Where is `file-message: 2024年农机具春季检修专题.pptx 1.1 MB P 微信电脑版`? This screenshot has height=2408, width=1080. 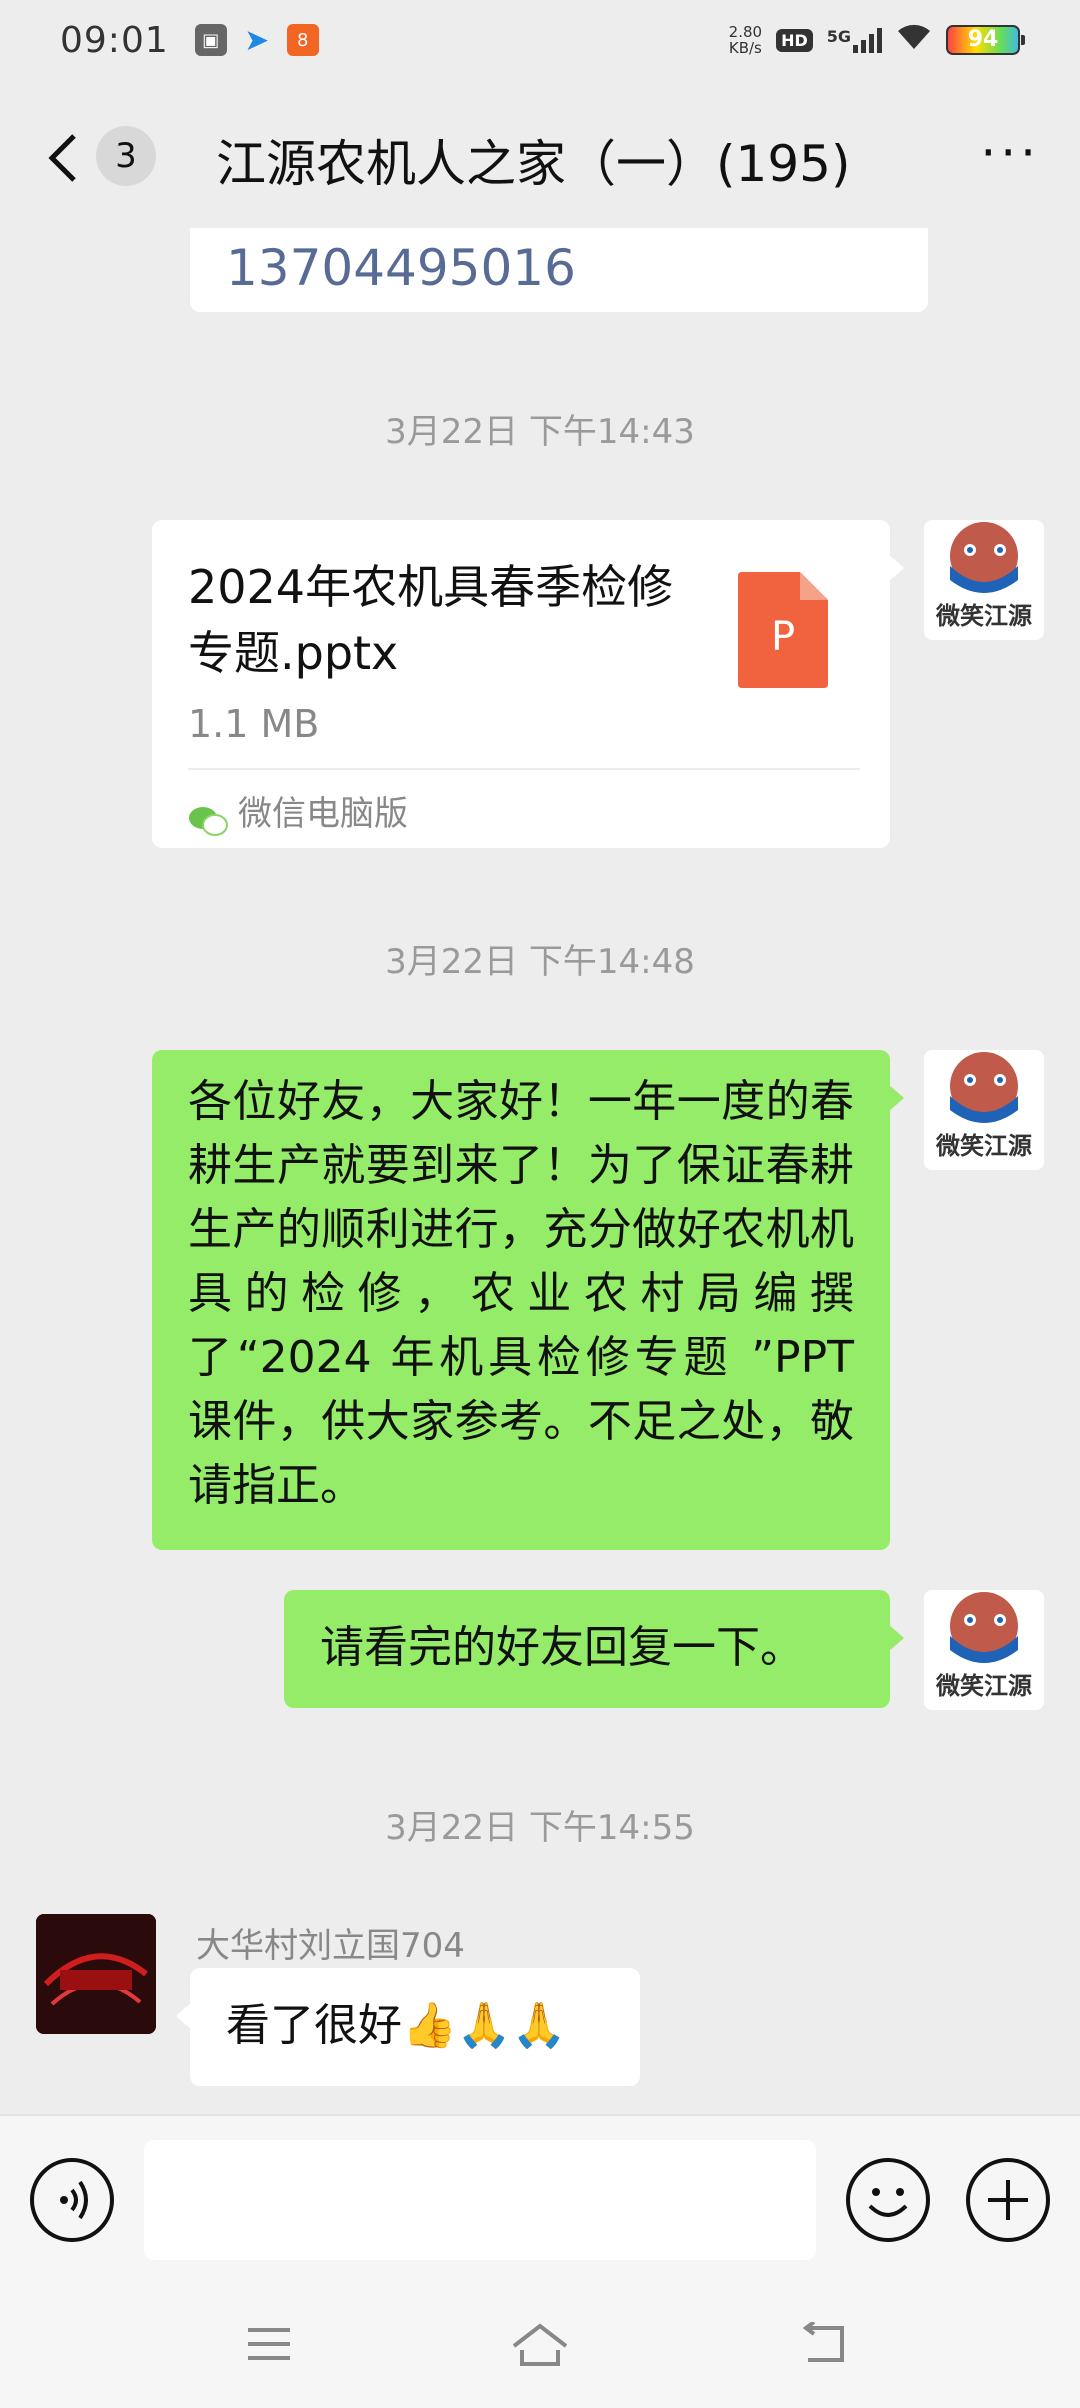
file-message: 2024年农机具春季检修专题.pptx 1.1 MB P 微信电脑版 is located at coordinates (528, 684).